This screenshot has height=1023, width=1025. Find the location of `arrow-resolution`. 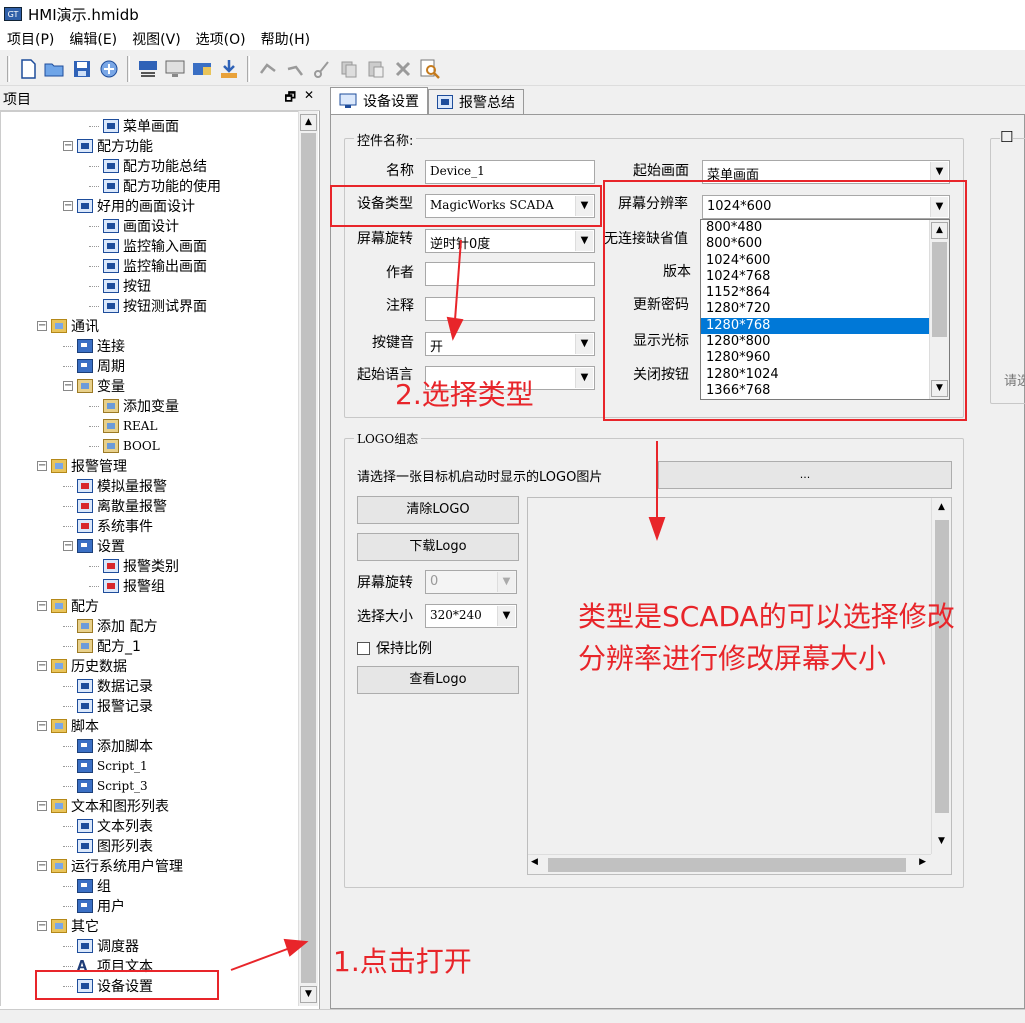

arrow-resolution is located at coordinates (657, 491).